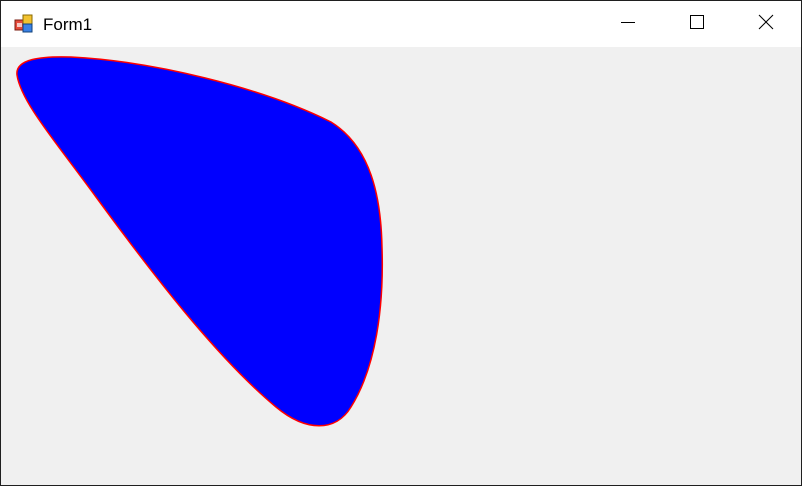 The image size is (802, 486). What do you see at coordinates (401, 24) in the screenshot?
I see `title-bar: Form1` at bounding box center [401, 24].